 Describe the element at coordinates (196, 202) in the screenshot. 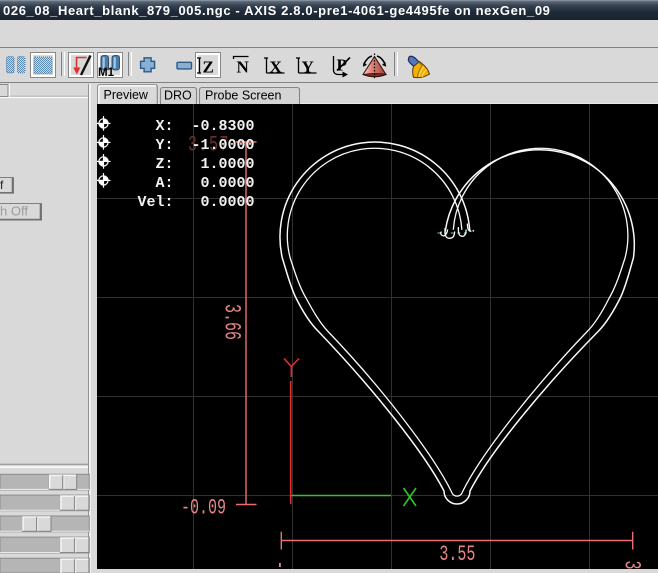

I see `svg-text: Vel: 0.0000` at that location.